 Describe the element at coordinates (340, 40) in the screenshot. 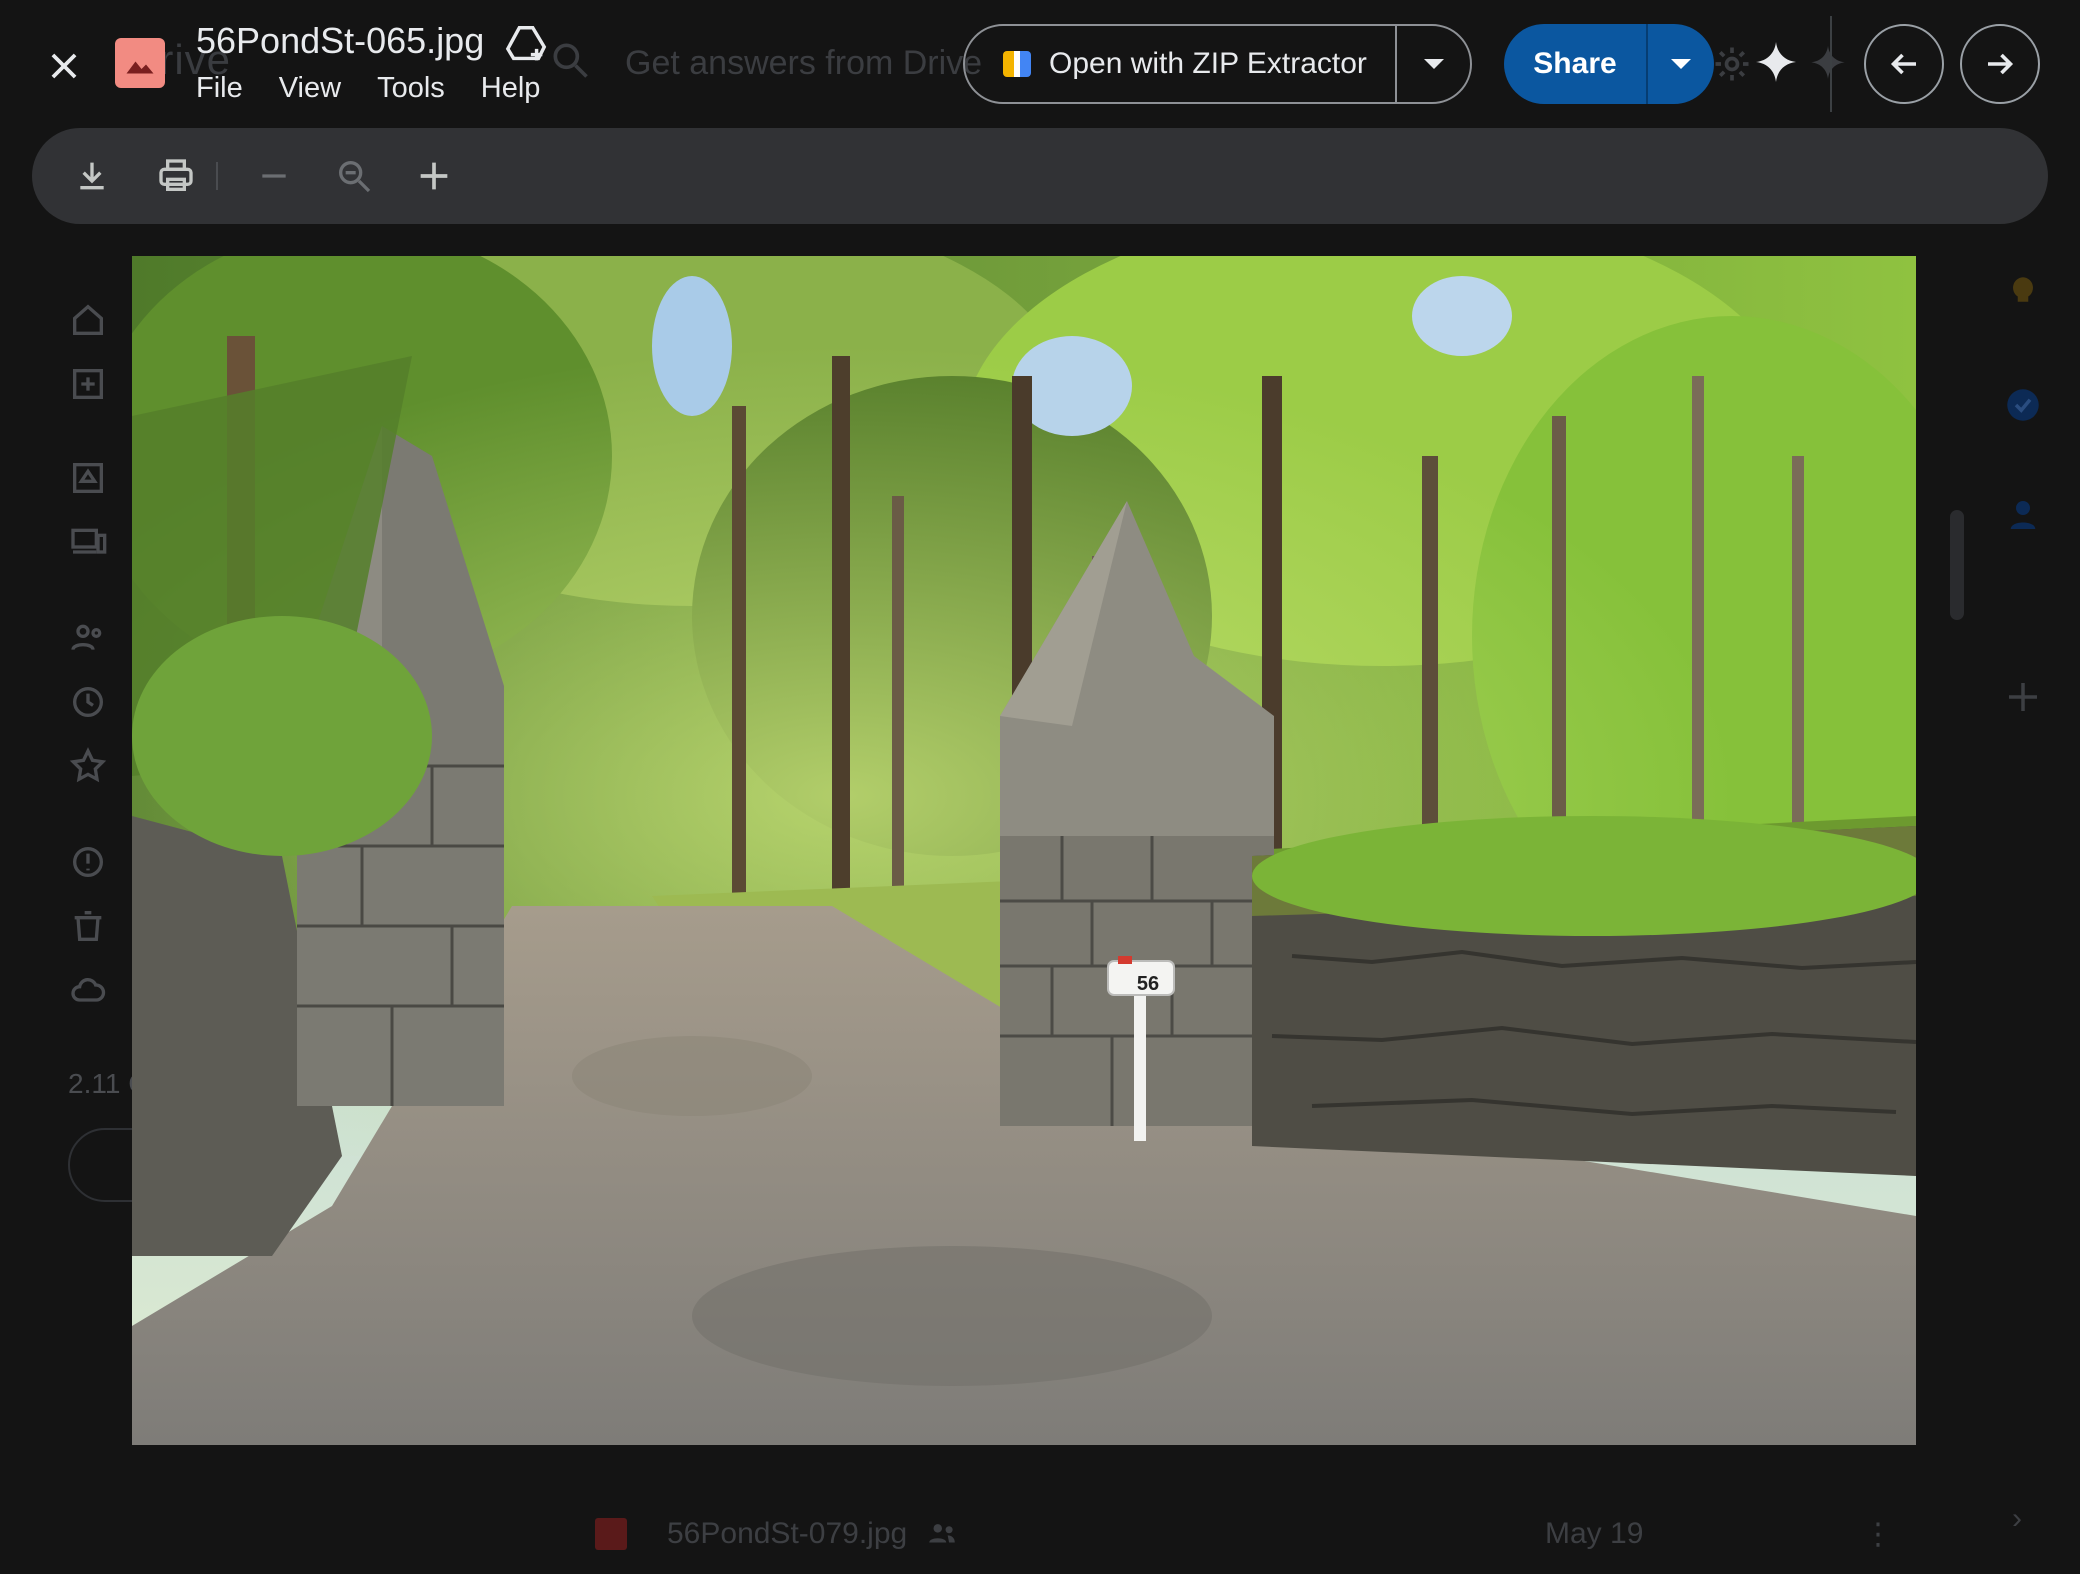

I see `file-title: 56PondSt-065.jpg` at that location.